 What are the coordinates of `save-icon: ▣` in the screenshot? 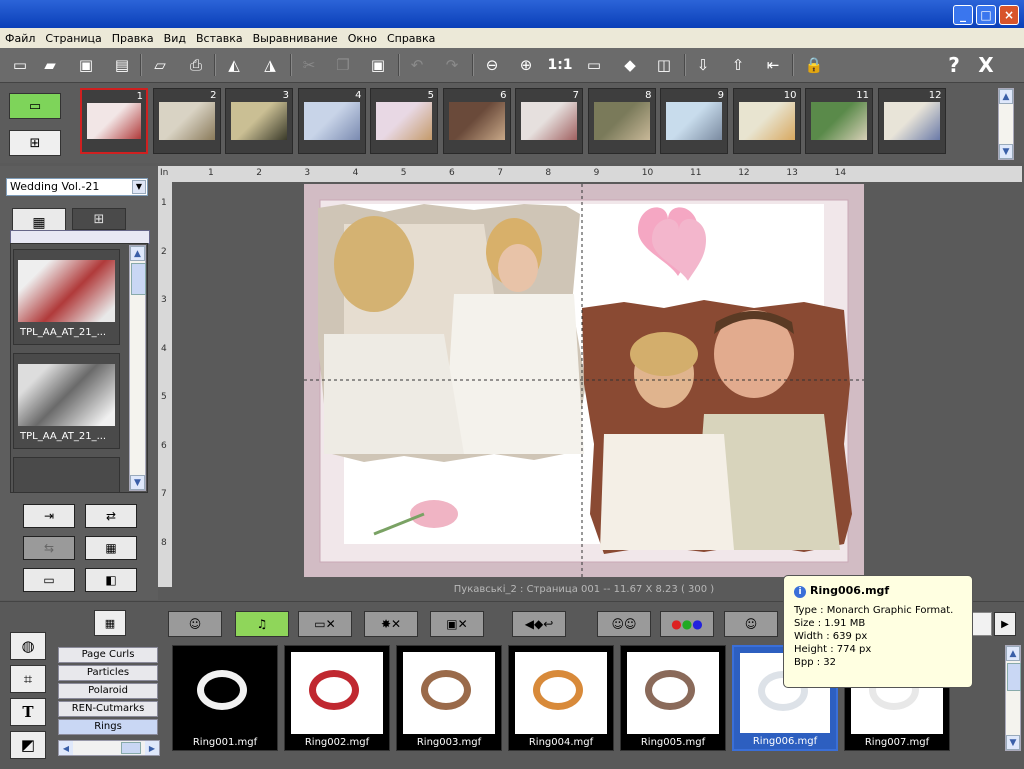 It's located at (86, 65).